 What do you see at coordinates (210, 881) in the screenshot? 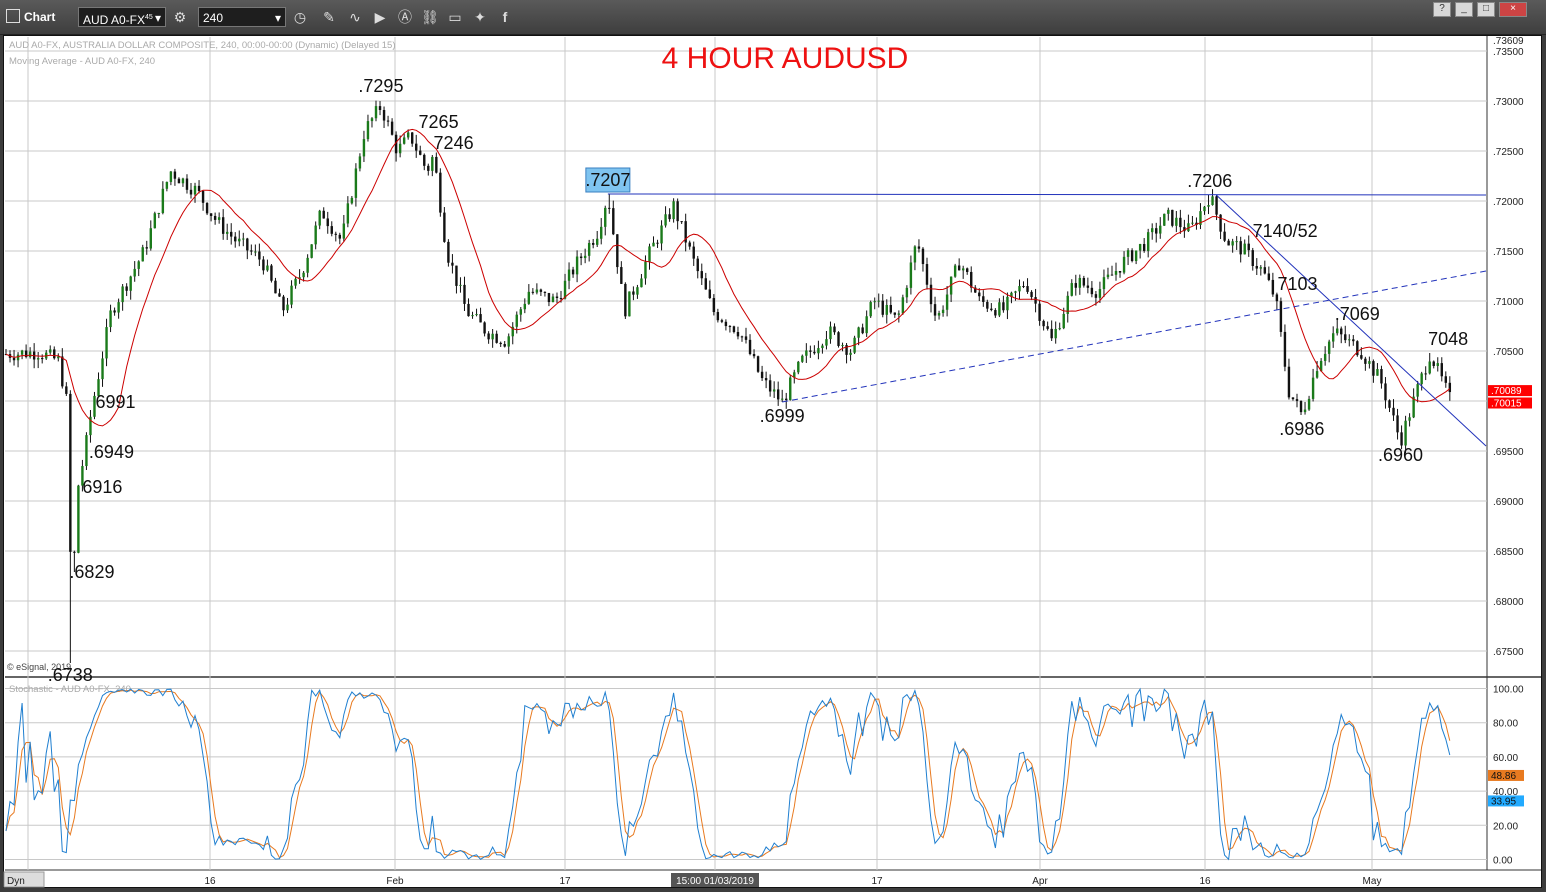
I see `time-tick-label: 16` at bounding box center [210, 881].